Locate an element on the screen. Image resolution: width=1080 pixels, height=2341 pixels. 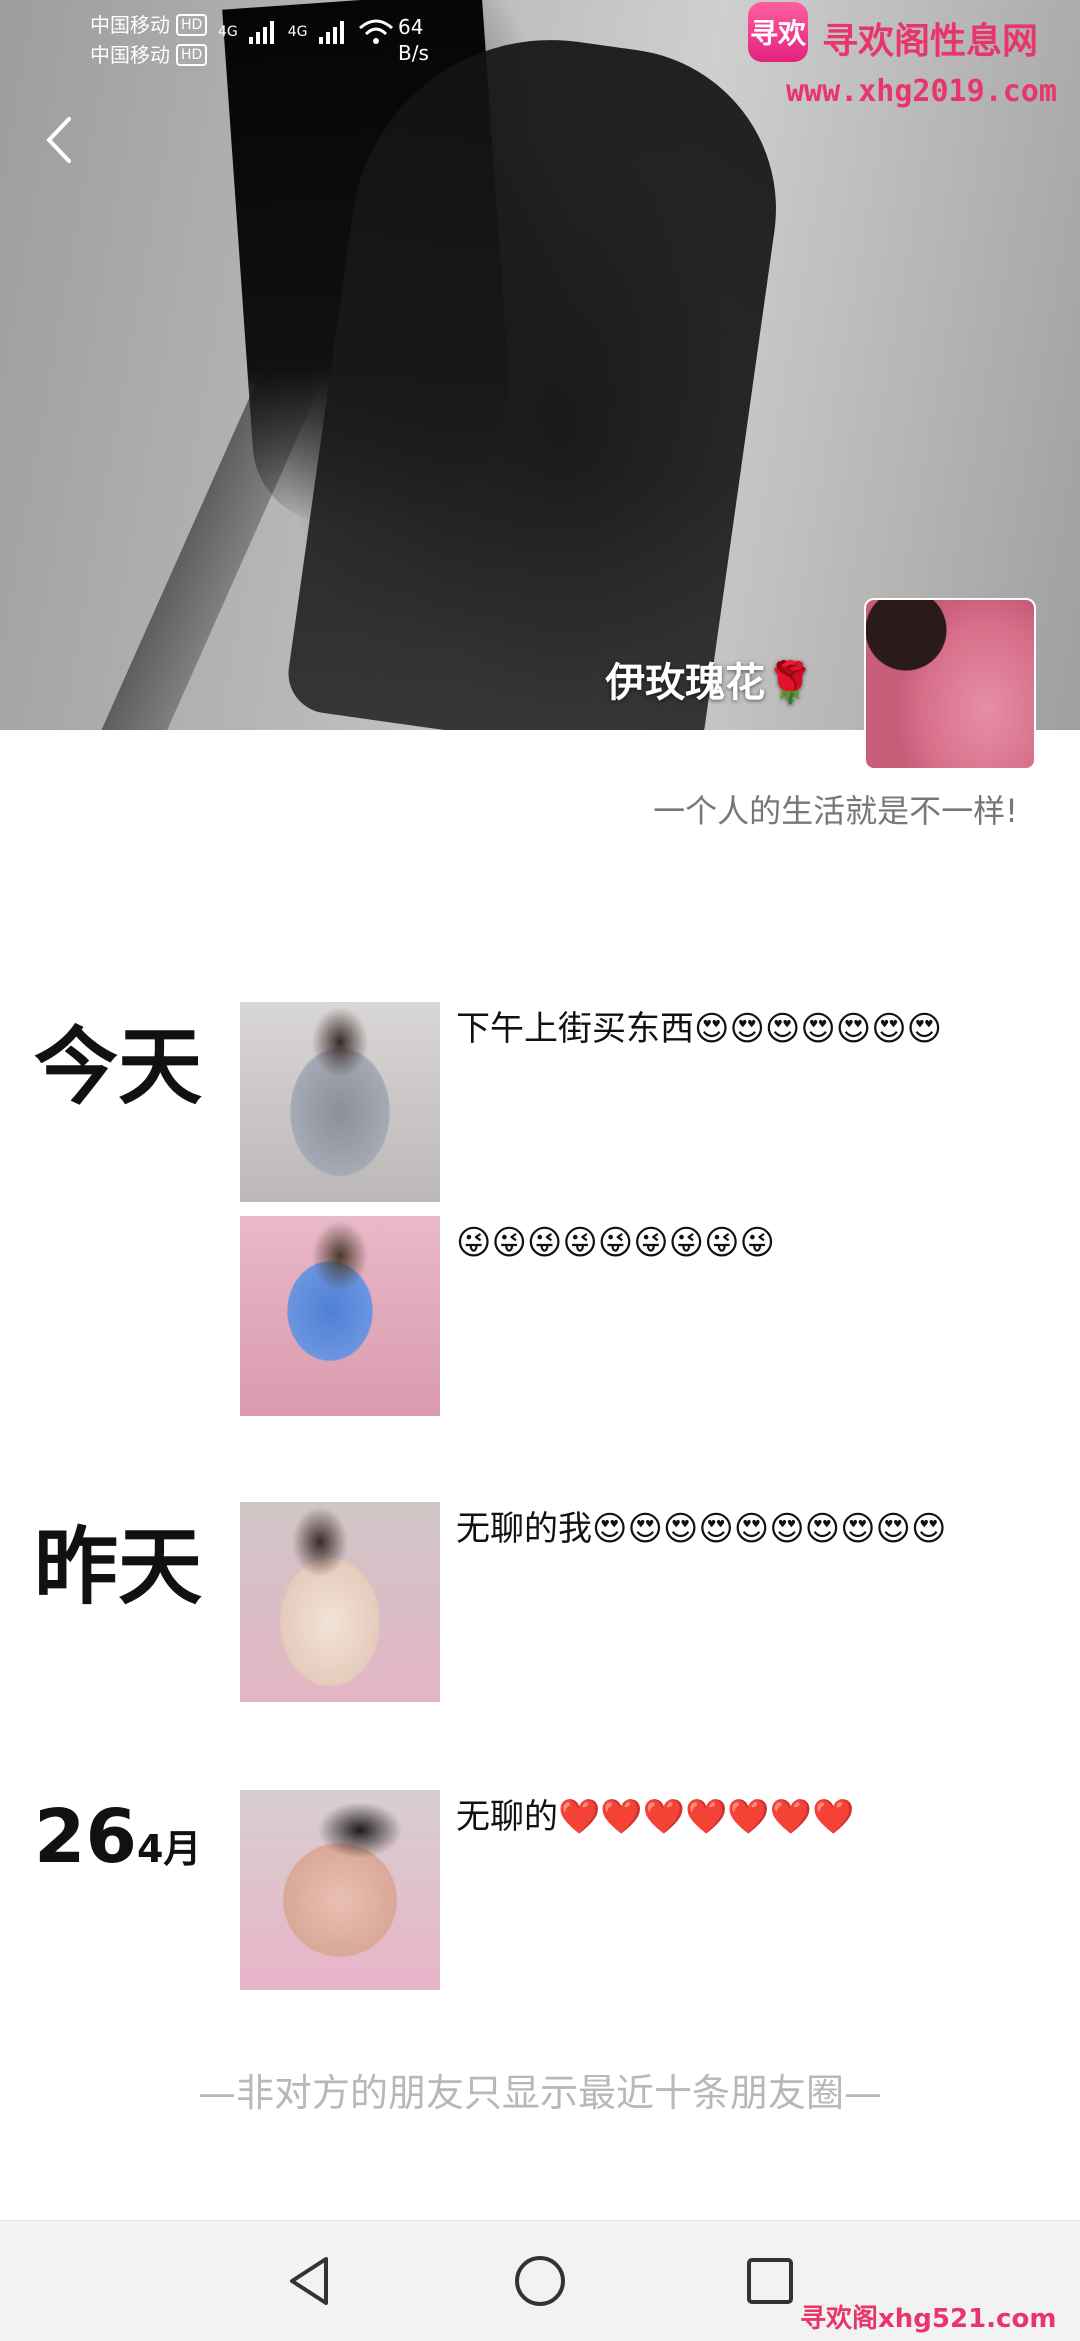
status-icons: 4G 4G is located at coordinates (306, 32).